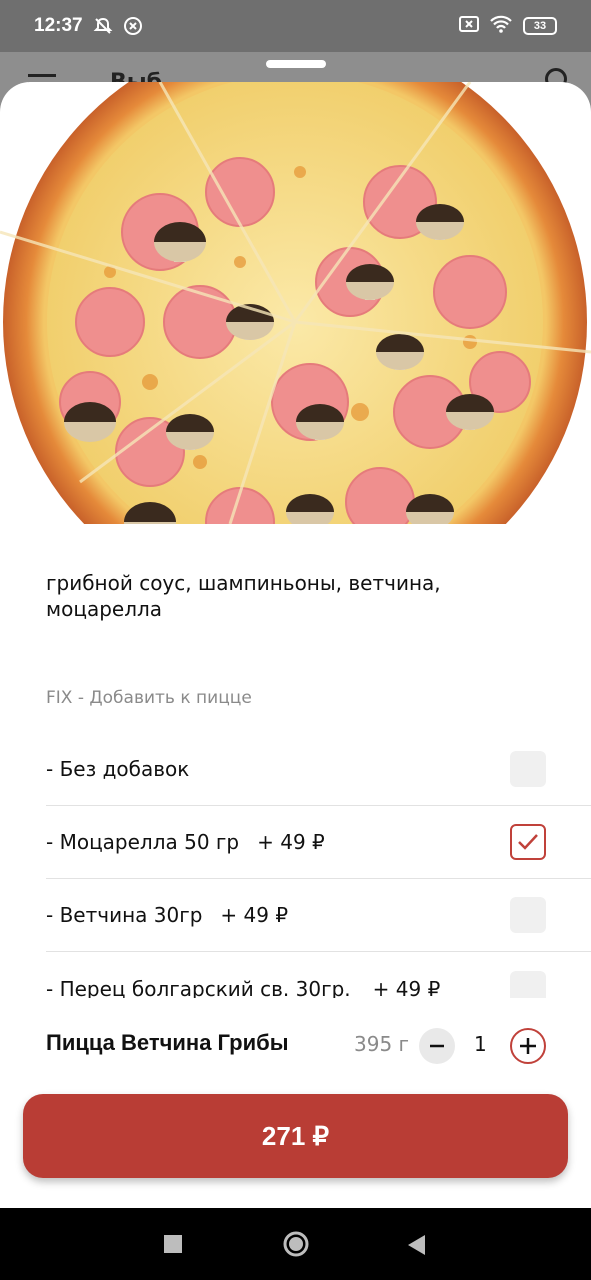 This screenshot has width=591, height=1280. Describe the element at coordinates (296, 64) in the screenshot. I see `sheet-drag-handle` at that location.